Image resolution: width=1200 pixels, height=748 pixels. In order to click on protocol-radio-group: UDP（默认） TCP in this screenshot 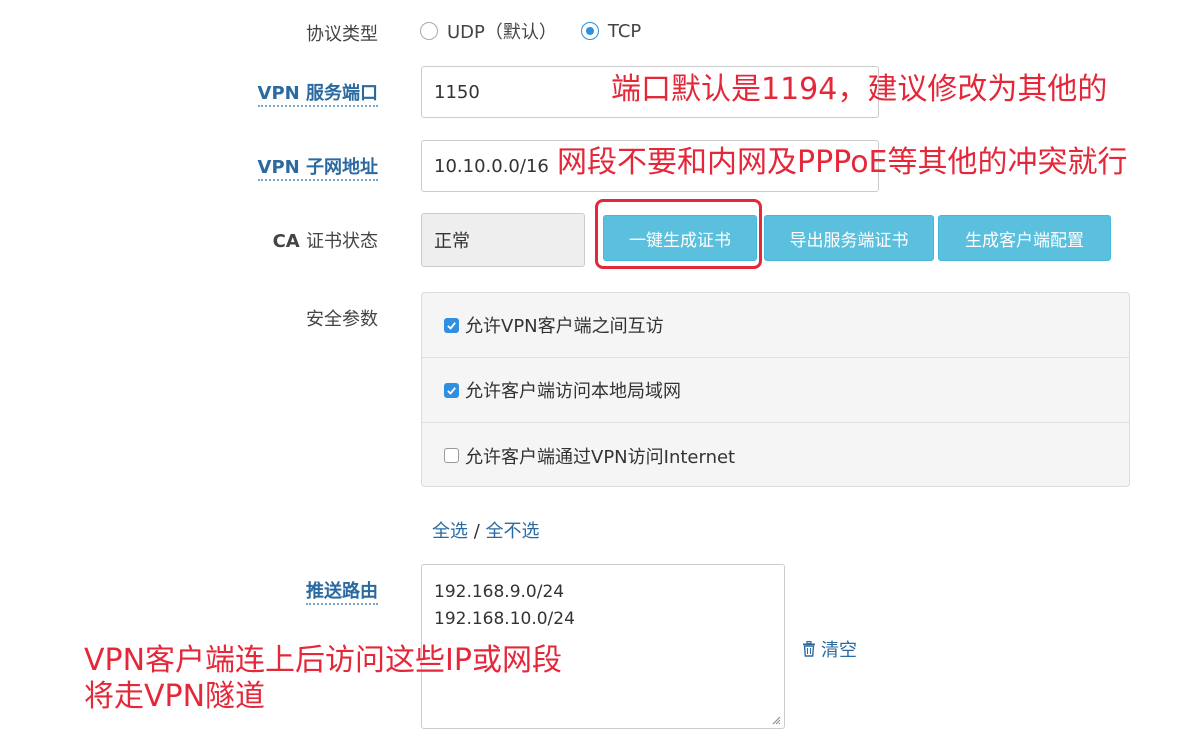, I will do `click(538, 31)`.